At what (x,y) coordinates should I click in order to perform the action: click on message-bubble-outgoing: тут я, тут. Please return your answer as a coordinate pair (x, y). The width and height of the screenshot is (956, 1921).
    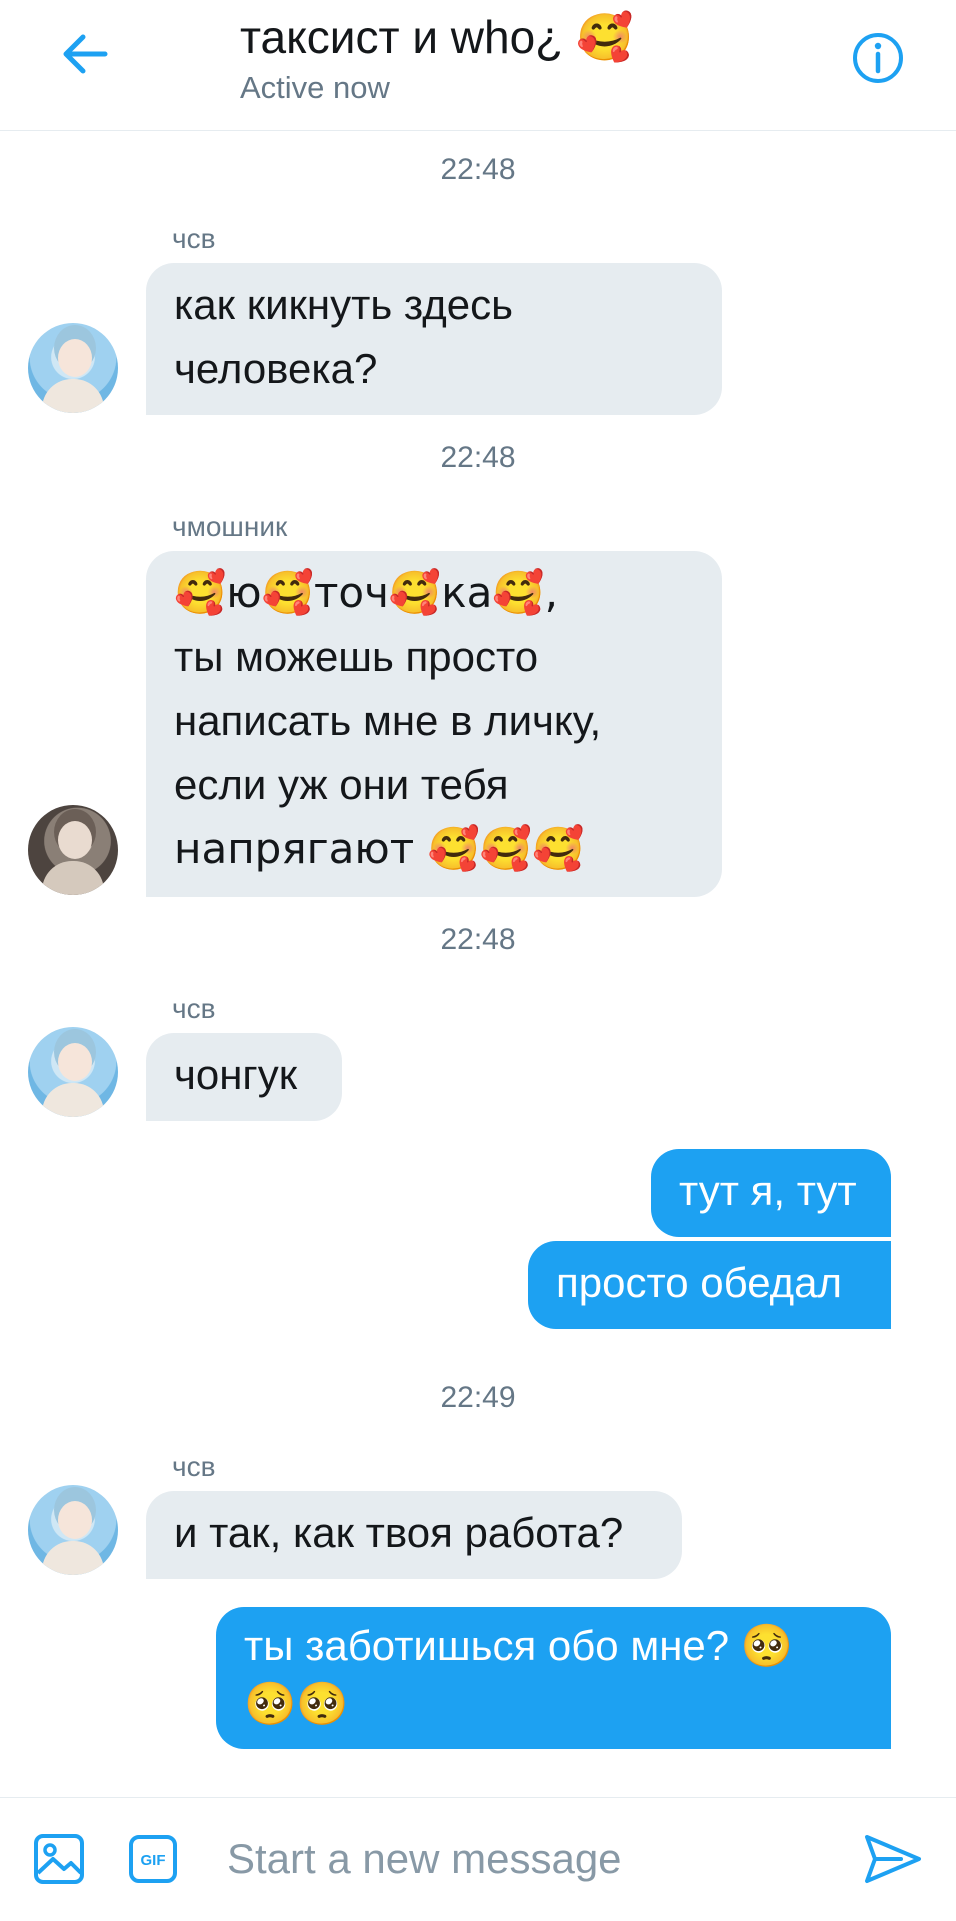
    Looking at the image, I should click on (771, 1193).